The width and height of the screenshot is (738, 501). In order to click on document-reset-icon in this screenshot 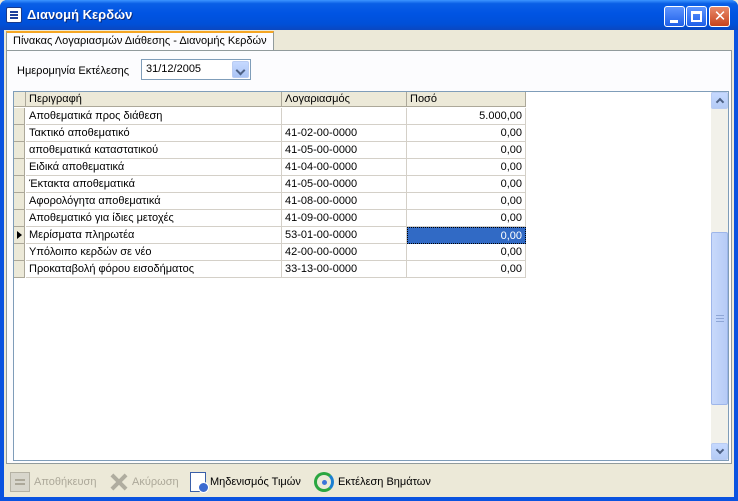, I will do `click(199, 482)`.